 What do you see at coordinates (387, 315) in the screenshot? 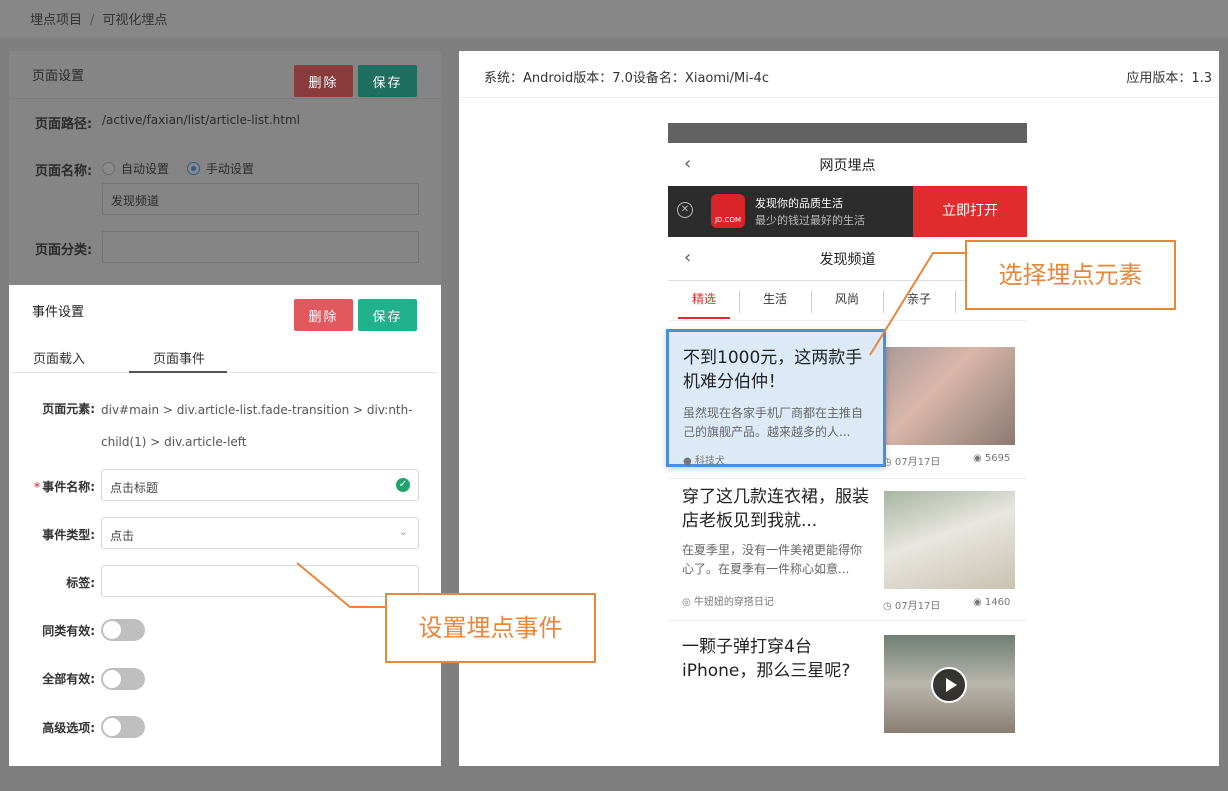
I see `event-save-button: 保存` at bounding box center [387, 315].